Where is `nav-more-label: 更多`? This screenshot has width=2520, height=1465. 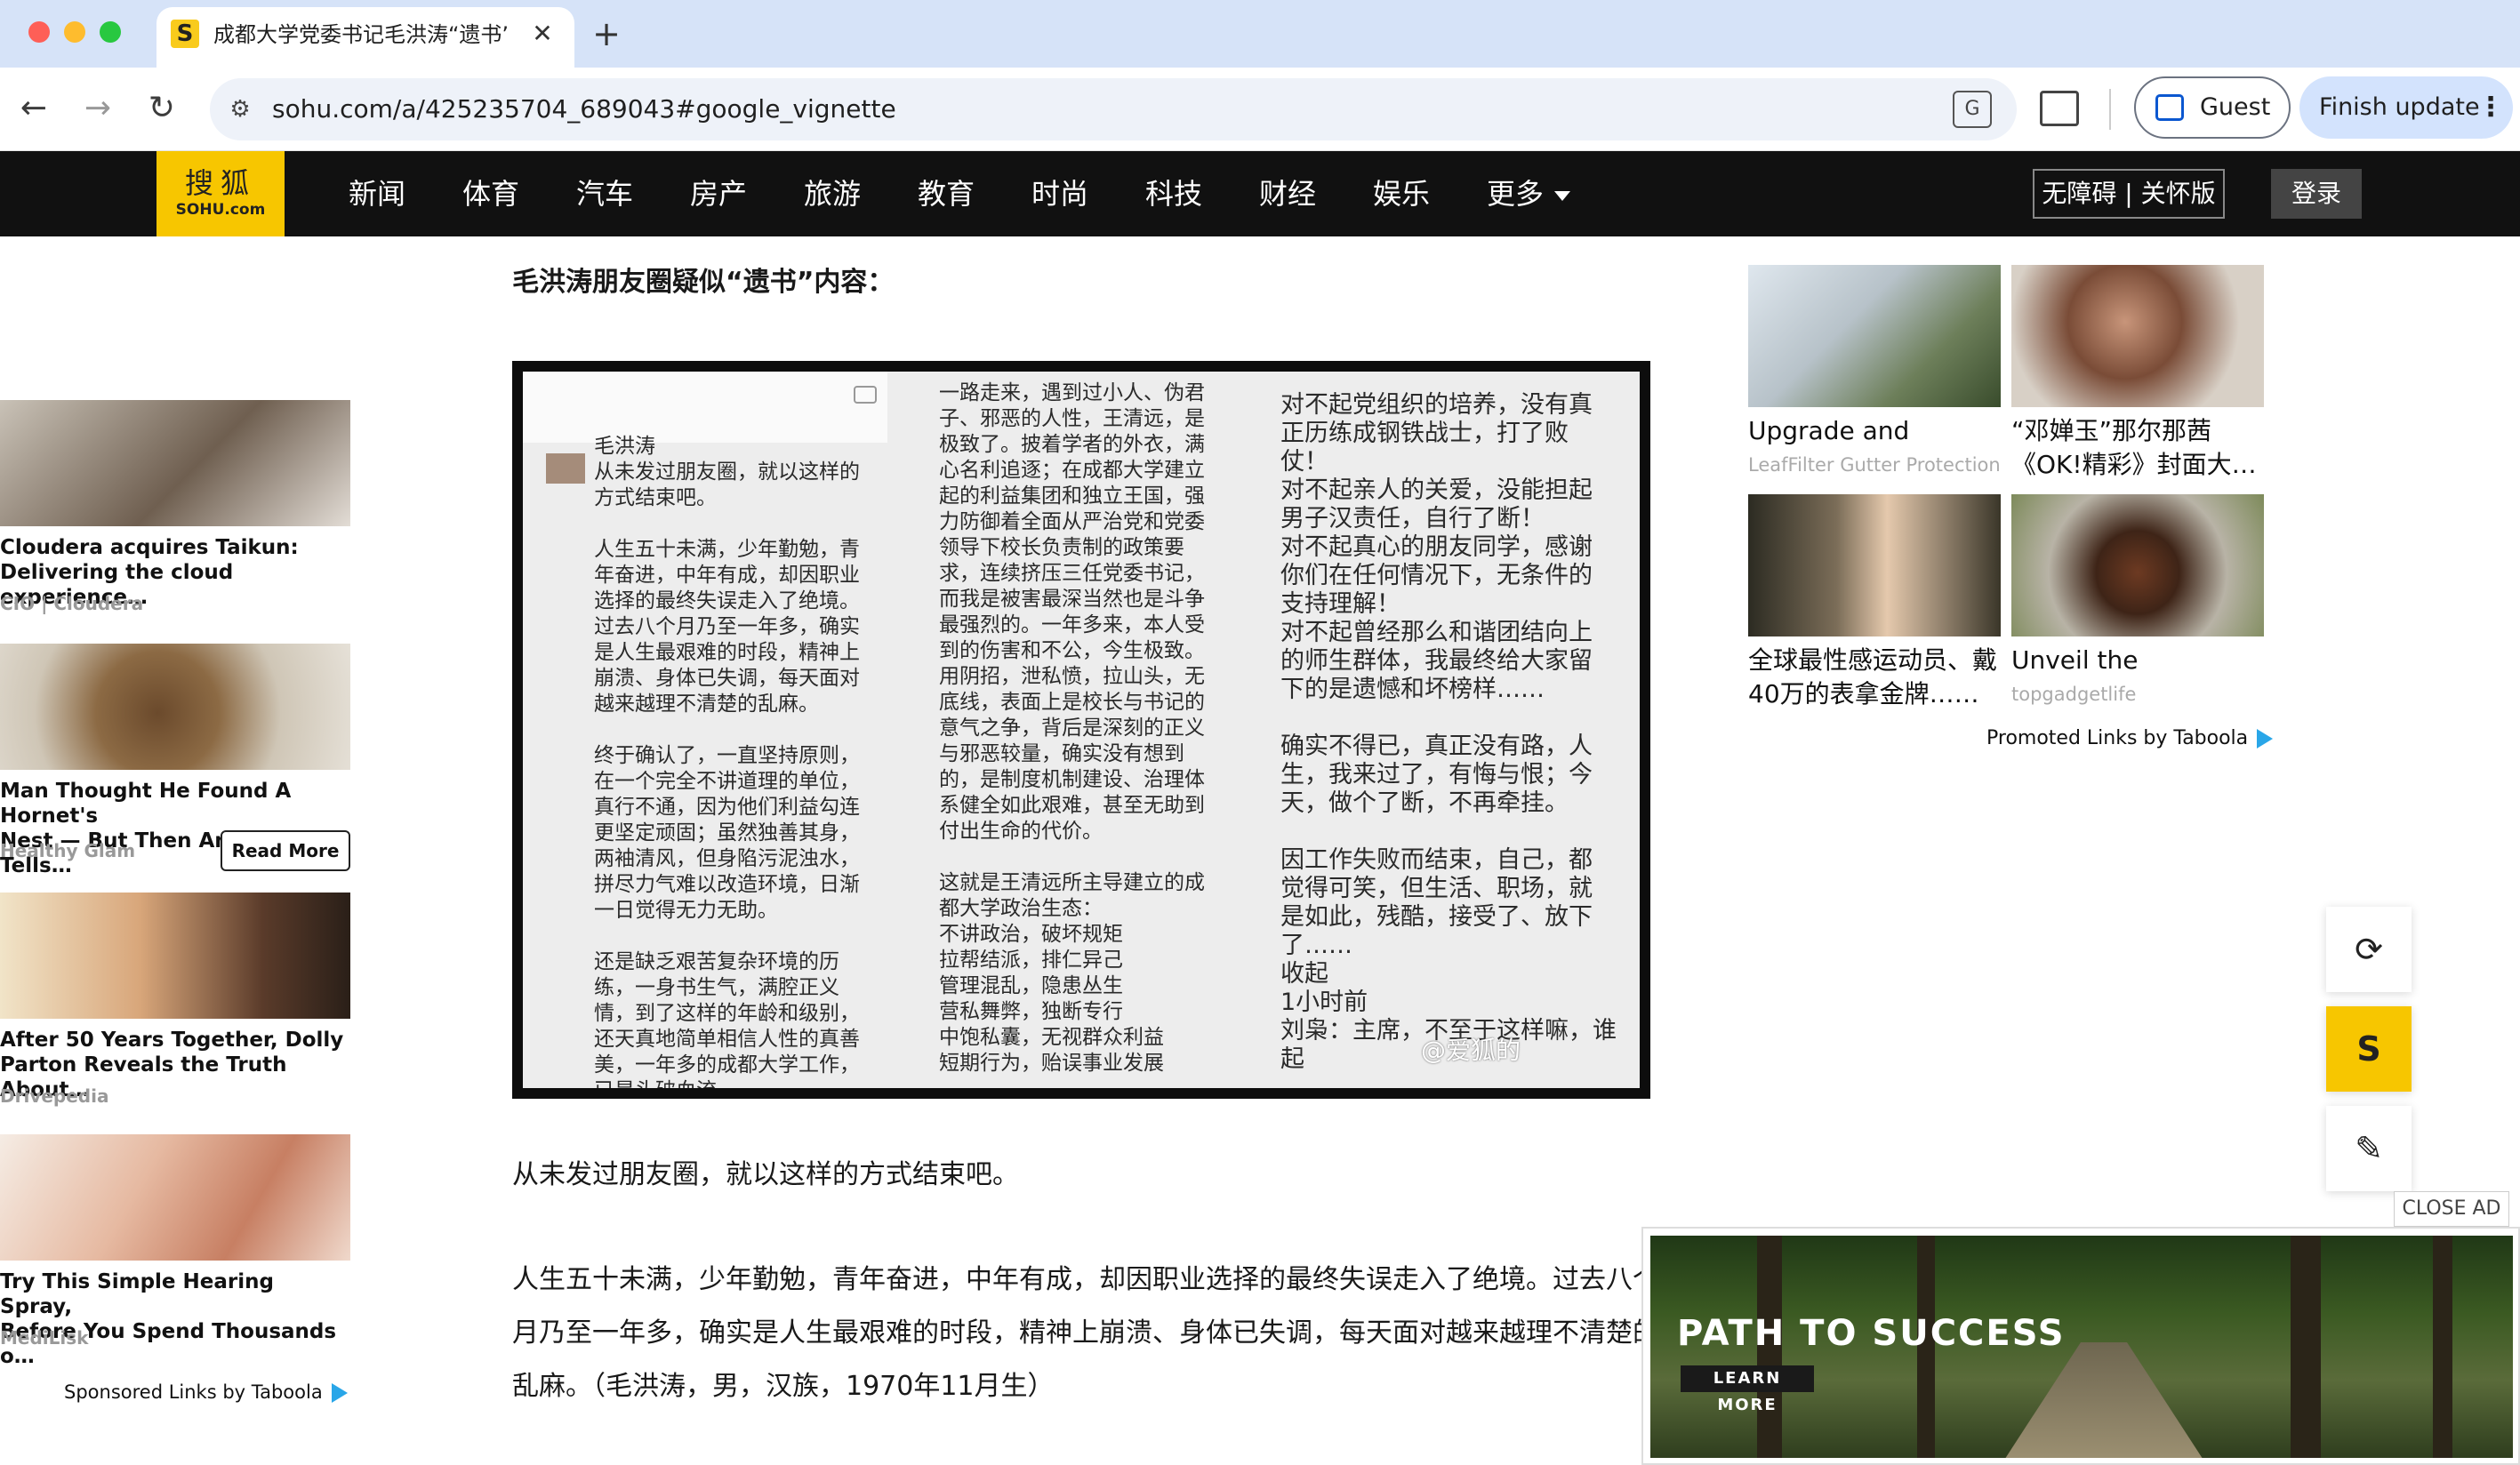 nav-more-label: 更多 is located at coordinates (1516, 194).